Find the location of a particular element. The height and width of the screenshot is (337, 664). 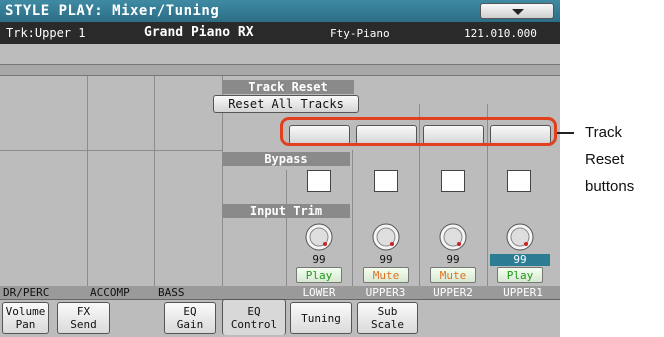

input-trim-value-upper1: 99 is located at coordinates (520, 260).